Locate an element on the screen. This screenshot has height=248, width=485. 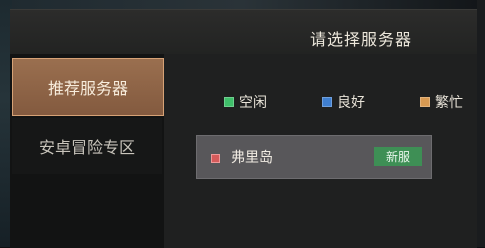
legend-good: 良好 is located at coordinates (343, 102).